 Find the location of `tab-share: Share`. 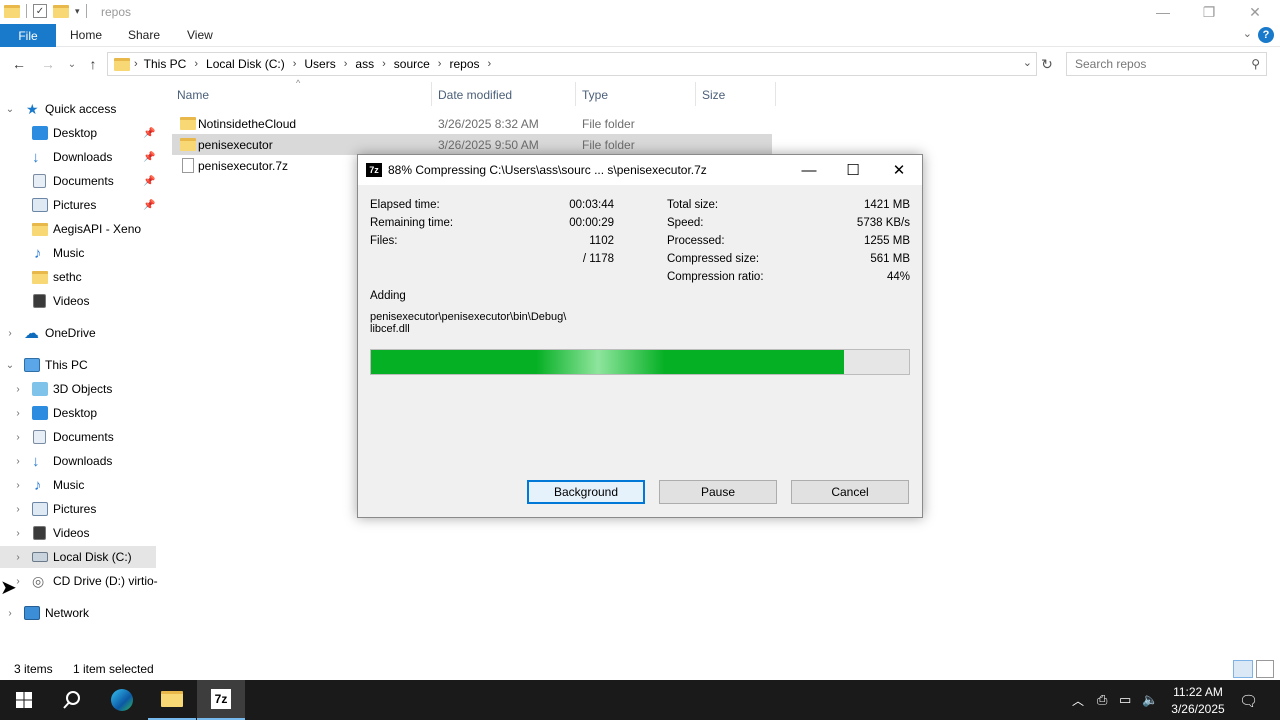

tab-share: Share is located at coordinates (144, 35).